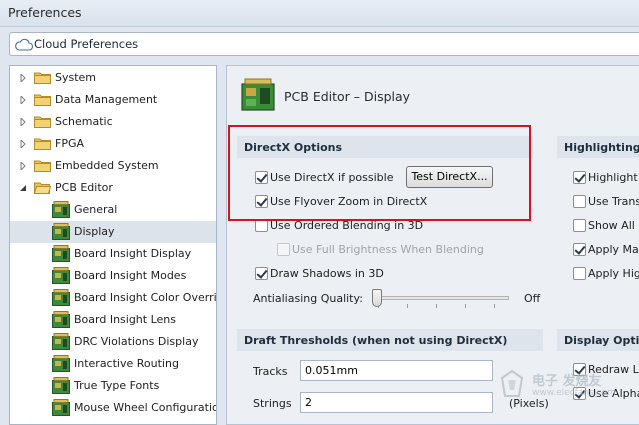  Describe the element at coordinates (70, 143) in the screenshot. I see `tree-item-label: FPGA` at that location.